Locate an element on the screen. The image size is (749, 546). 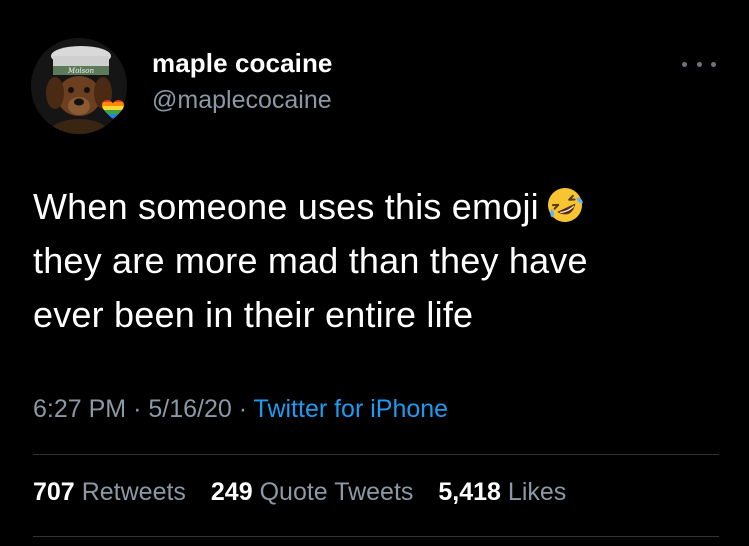
retweets-stat: 707 Retweets is located at coordinates (109, 492).